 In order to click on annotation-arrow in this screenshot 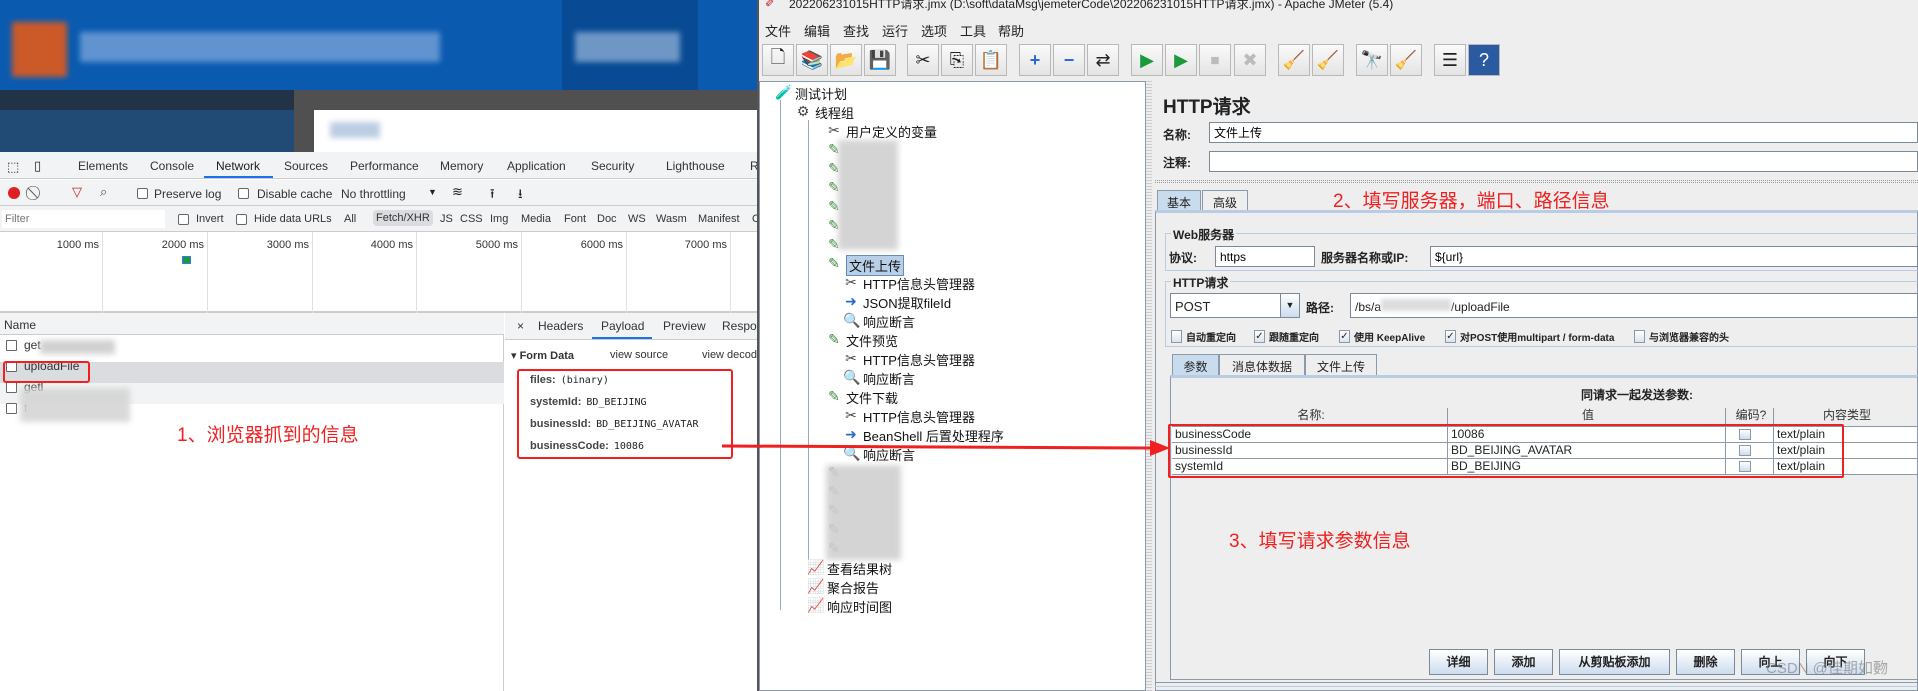, I will do `click(945, 448)`.